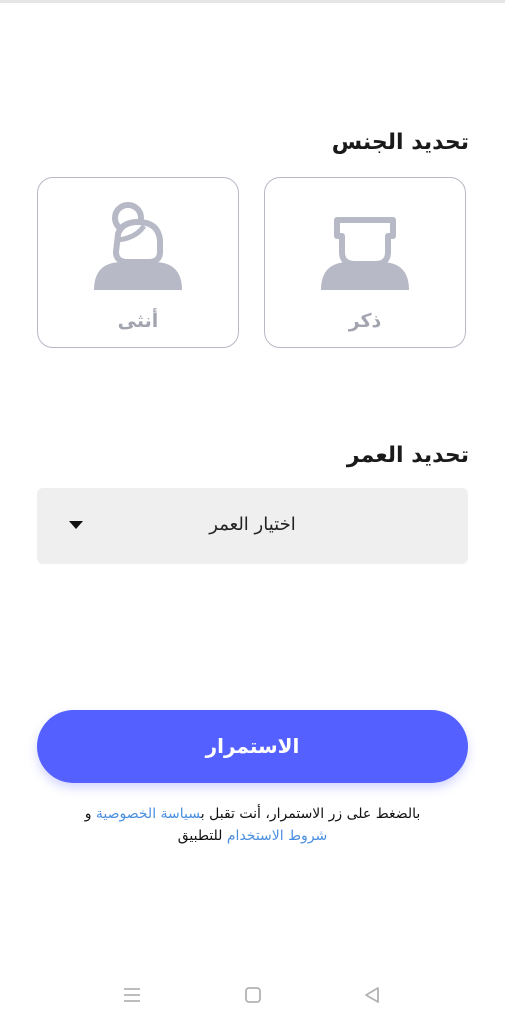 This screenshot has width=505, height=1024. I want to click on male-option-card: ذكر, so click(365, 262).